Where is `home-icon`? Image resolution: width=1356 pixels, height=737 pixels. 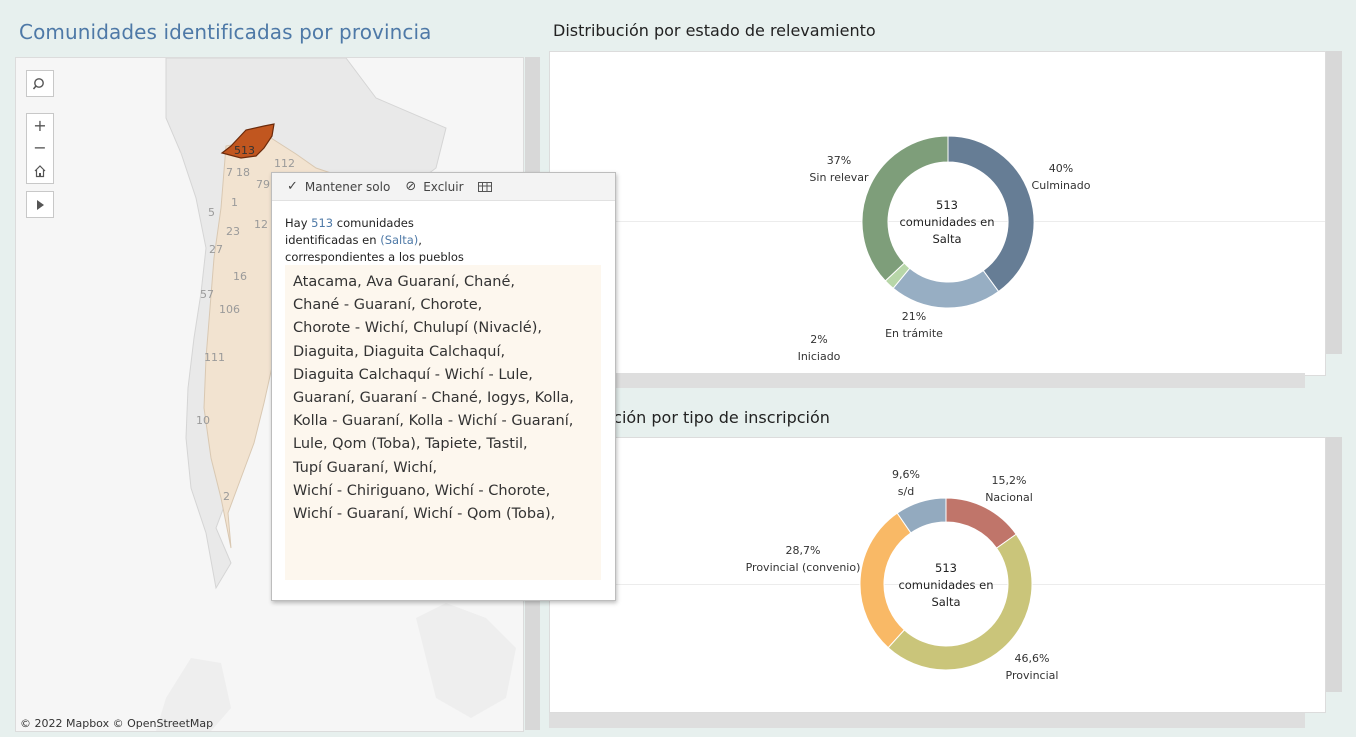 home-icon is located at coordinates (40, 171).